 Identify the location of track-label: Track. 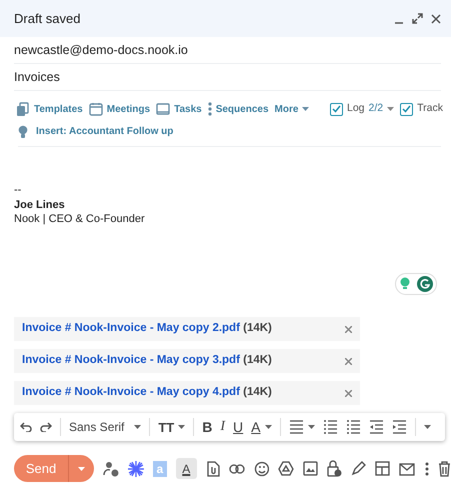
(430, 108).